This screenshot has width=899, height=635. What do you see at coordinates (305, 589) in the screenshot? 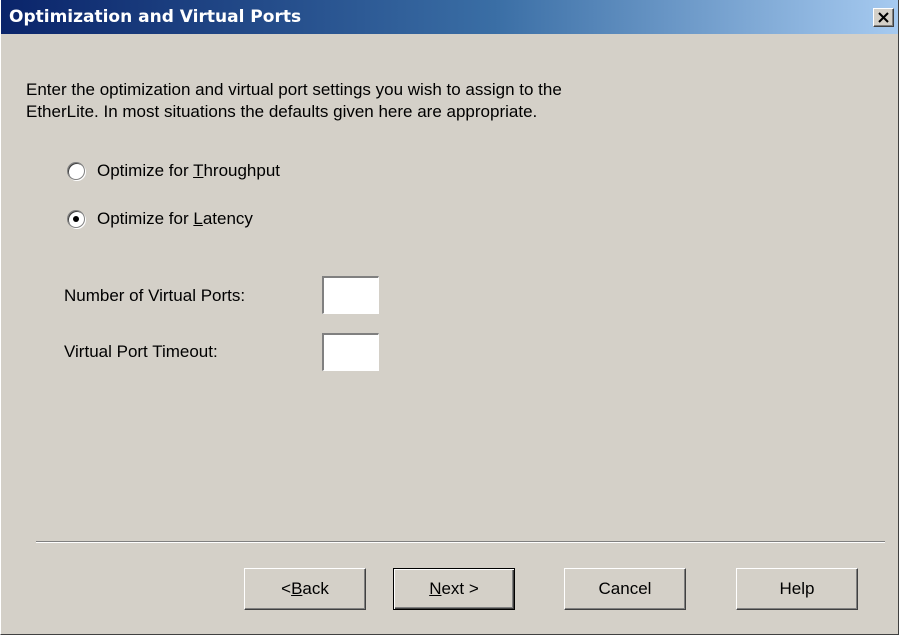
I see `back-button: < Back` at bounding box center [305, 589].